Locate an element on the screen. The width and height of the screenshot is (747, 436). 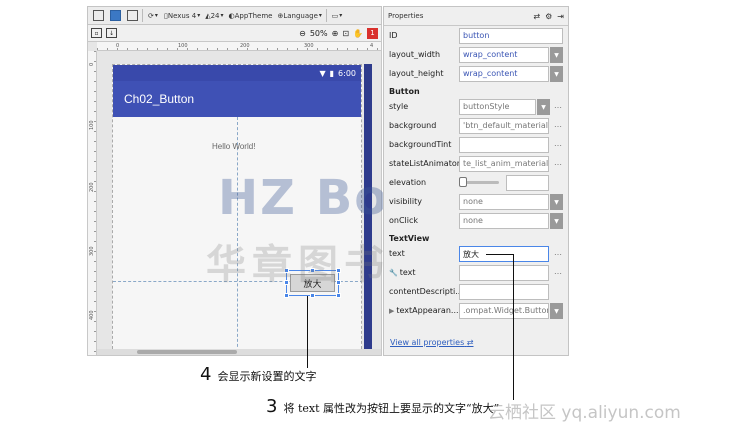
tools-text-field is located at coordinates (504, 273).